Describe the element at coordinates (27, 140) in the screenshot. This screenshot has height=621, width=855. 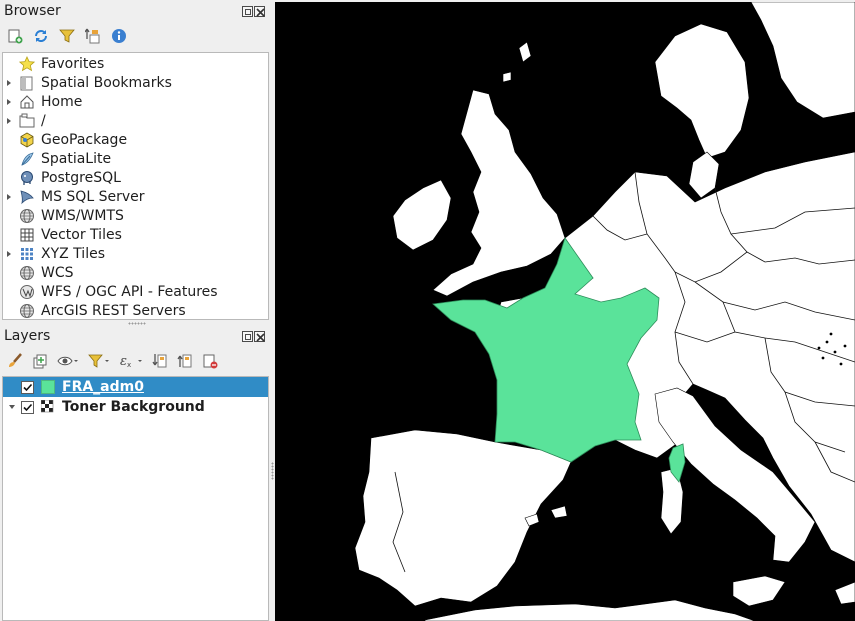
I see `geopackage-icon` at that location.